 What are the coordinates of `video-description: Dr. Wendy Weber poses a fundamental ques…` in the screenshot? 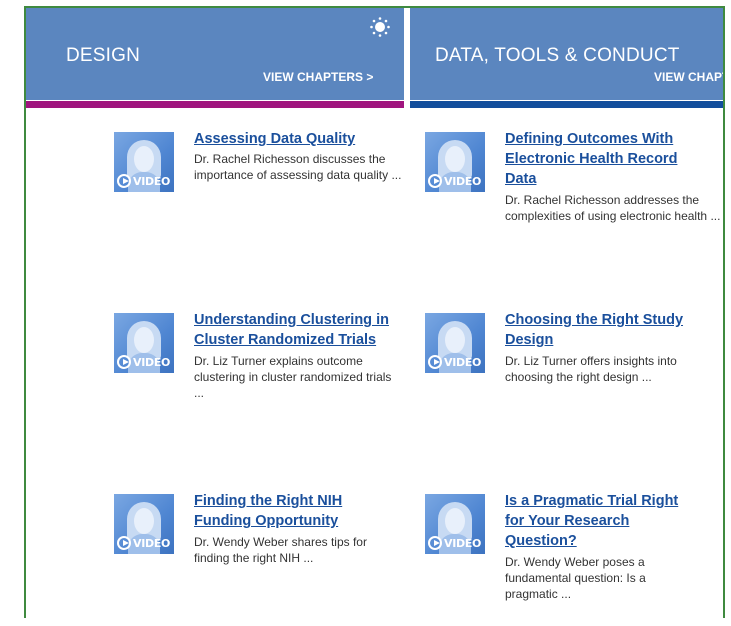 It's located at (575, 578).